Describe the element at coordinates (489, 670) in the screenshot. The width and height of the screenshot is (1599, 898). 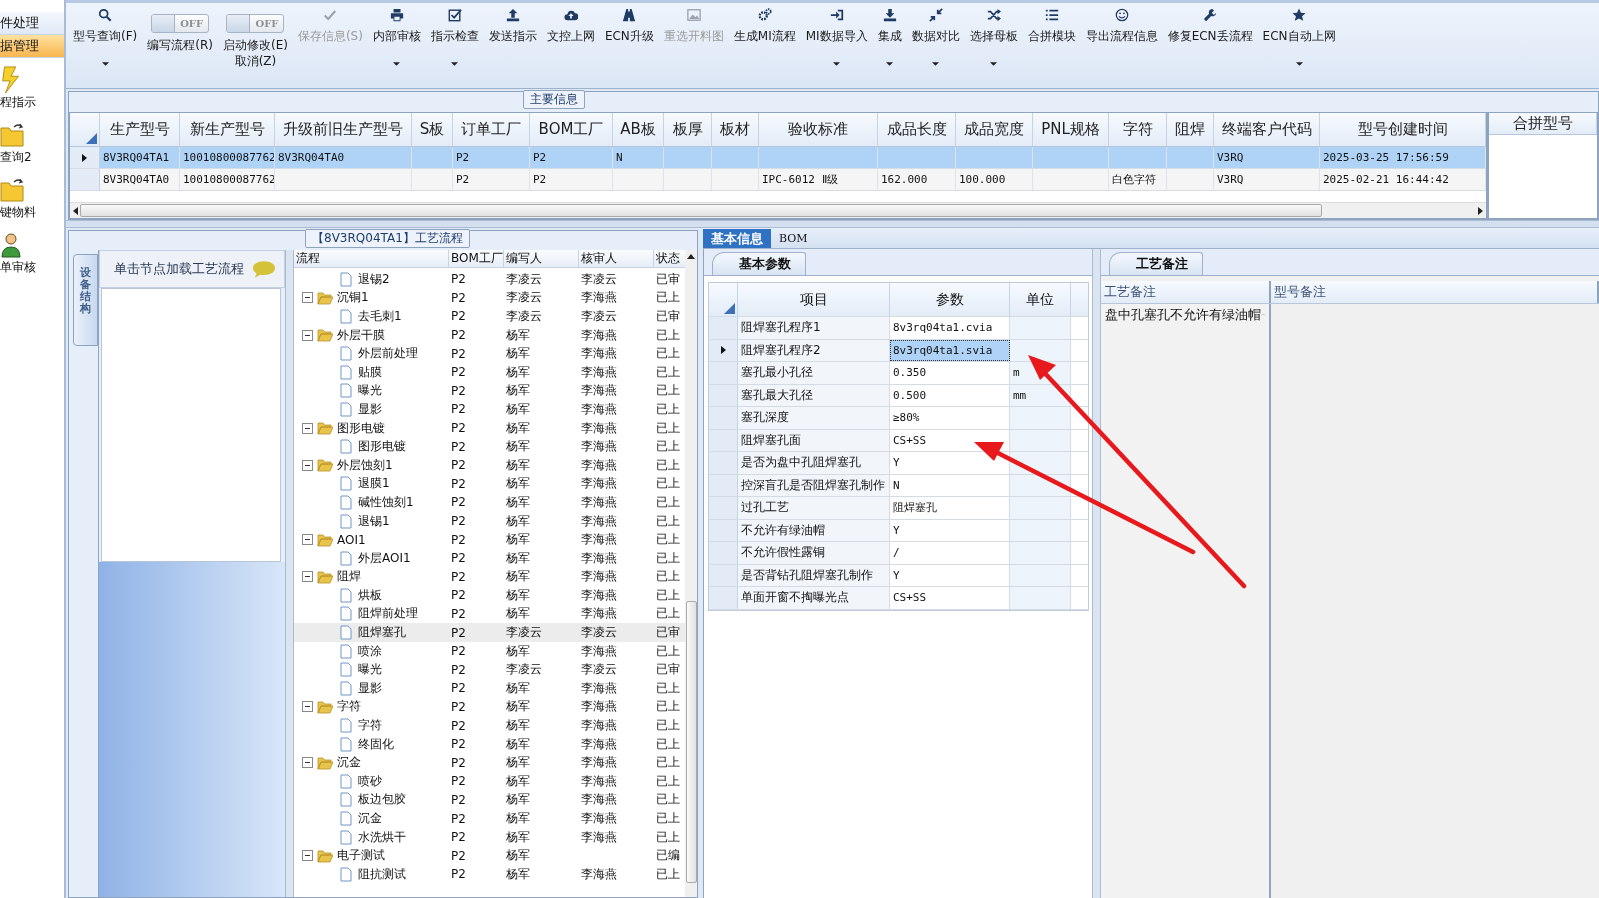
I see `tree-row: 曝光 P2 李凌云 李凌云 已审` at that location.